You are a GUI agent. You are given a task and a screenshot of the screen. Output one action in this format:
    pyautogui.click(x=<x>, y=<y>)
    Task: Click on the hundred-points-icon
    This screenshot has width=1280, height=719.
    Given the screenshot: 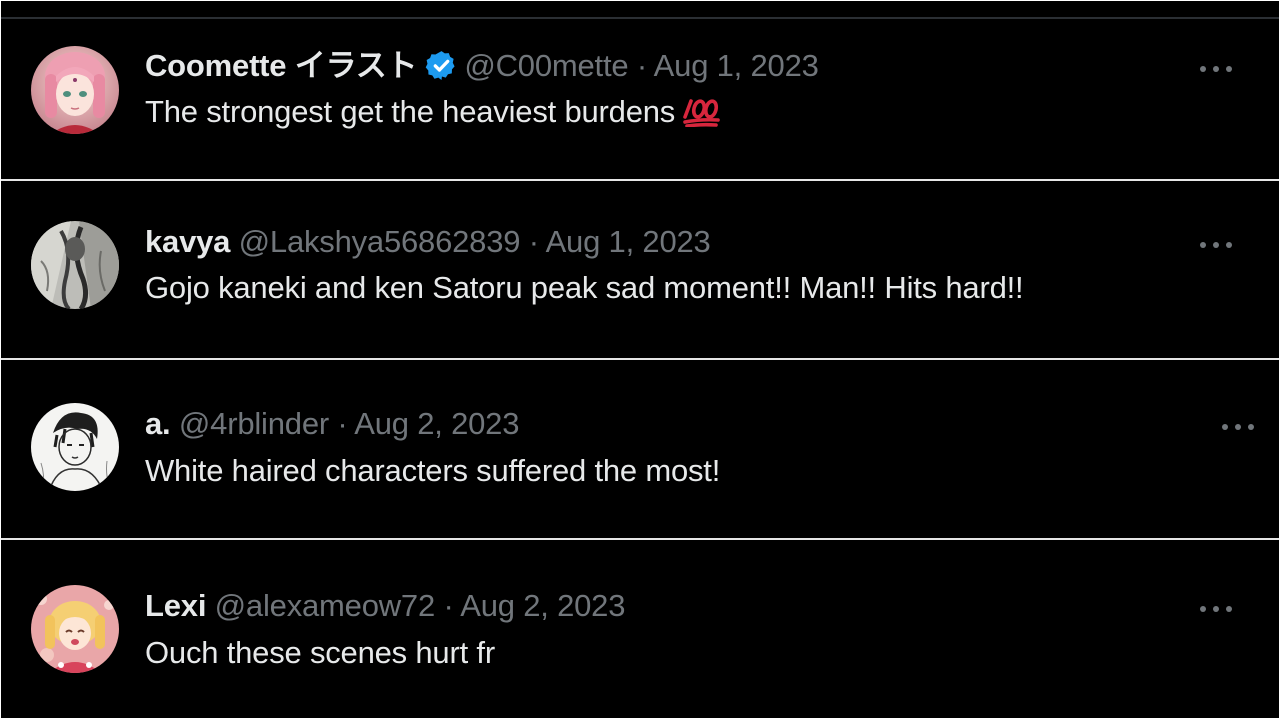 What is the action you would take?
    pyautogui.click(x=701, y=111)
    